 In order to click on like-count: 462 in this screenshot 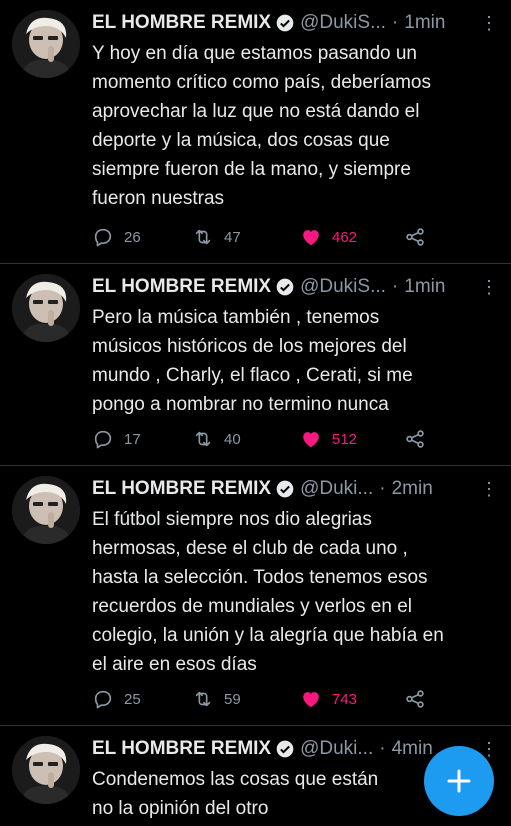, I will do `click(345, 237)`.